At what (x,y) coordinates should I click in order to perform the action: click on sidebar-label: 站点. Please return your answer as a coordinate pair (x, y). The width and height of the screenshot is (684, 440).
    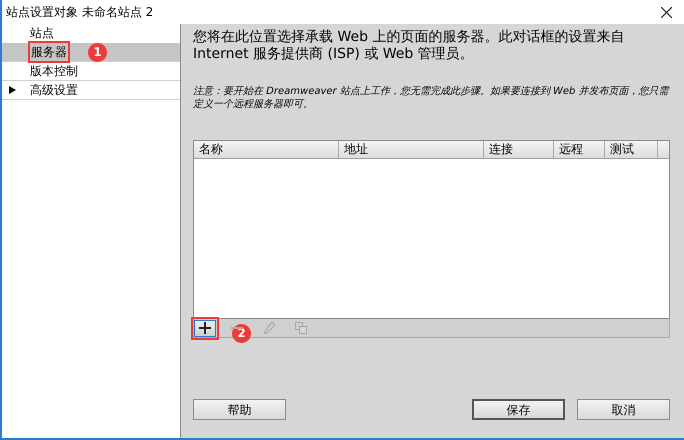
    Looking at the image, I should click on (42, 33).